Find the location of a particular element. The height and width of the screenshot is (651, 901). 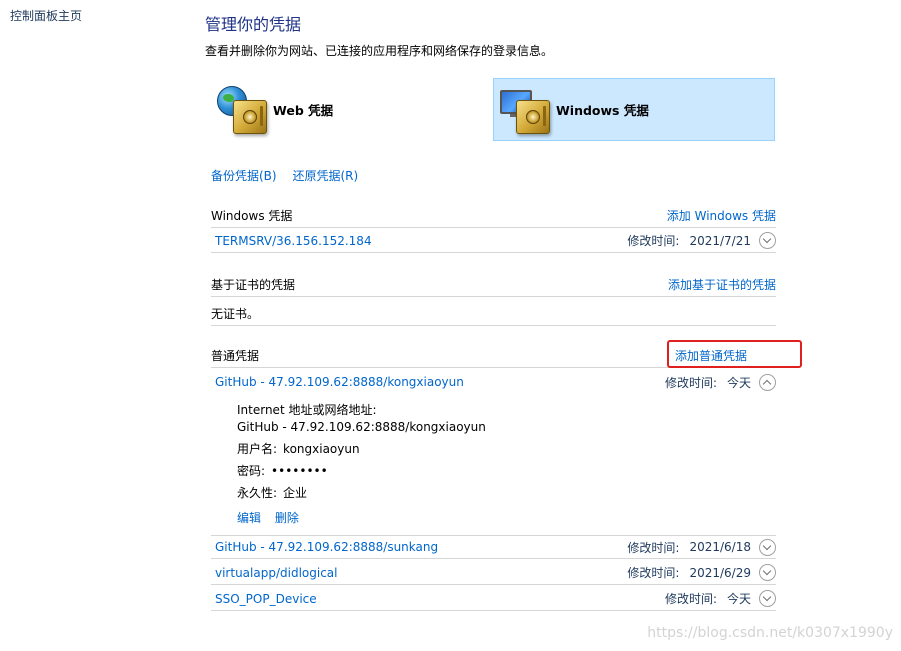

add-windows-credential-link: 添加 Windows 凭据 is located at coordinates (721, 215).